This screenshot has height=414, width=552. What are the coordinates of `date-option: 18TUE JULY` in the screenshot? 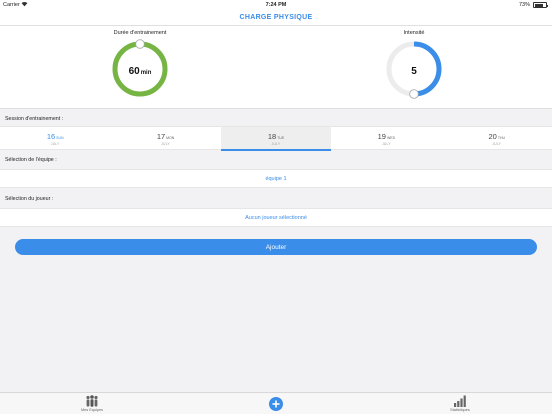 It's located at (276, 139).